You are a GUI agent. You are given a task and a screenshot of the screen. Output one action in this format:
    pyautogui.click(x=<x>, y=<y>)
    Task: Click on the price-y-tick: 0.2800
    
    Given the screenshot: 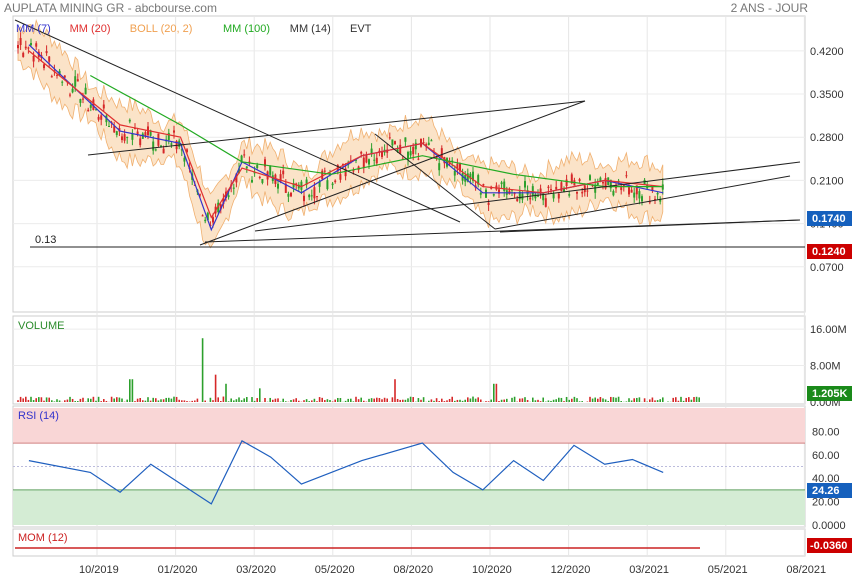 What is the action you would take?
    pyautogui.click(x=827, y=138)
    